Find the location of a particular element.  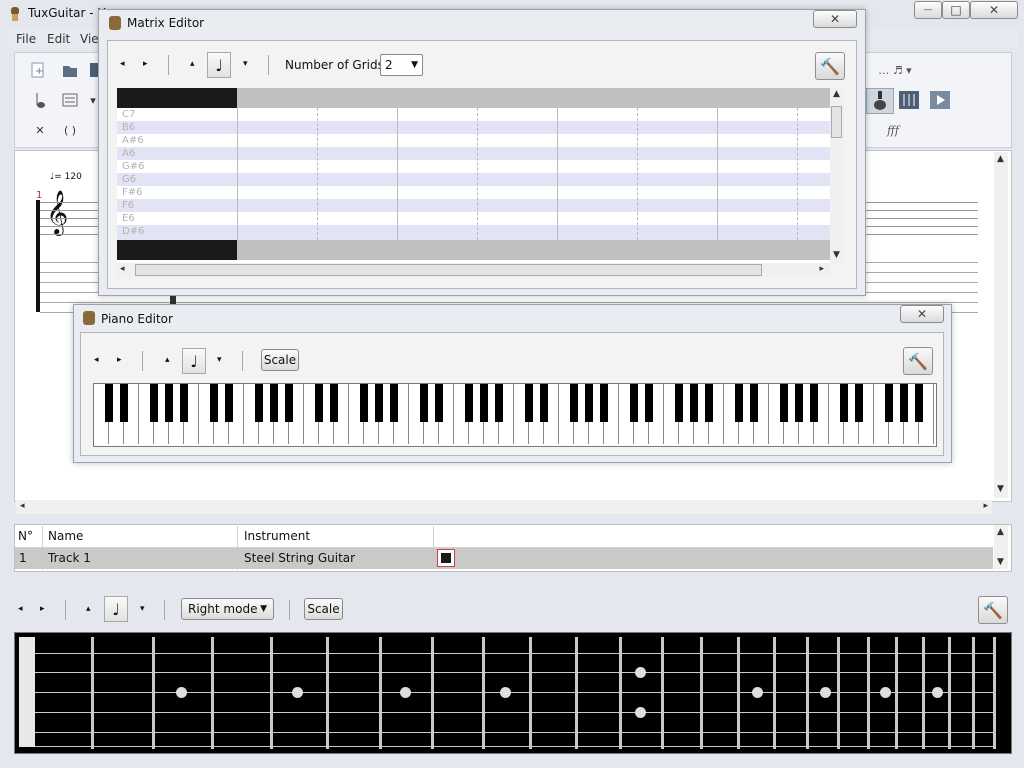

note-row: D#6 is located at coordinates (473, 232).